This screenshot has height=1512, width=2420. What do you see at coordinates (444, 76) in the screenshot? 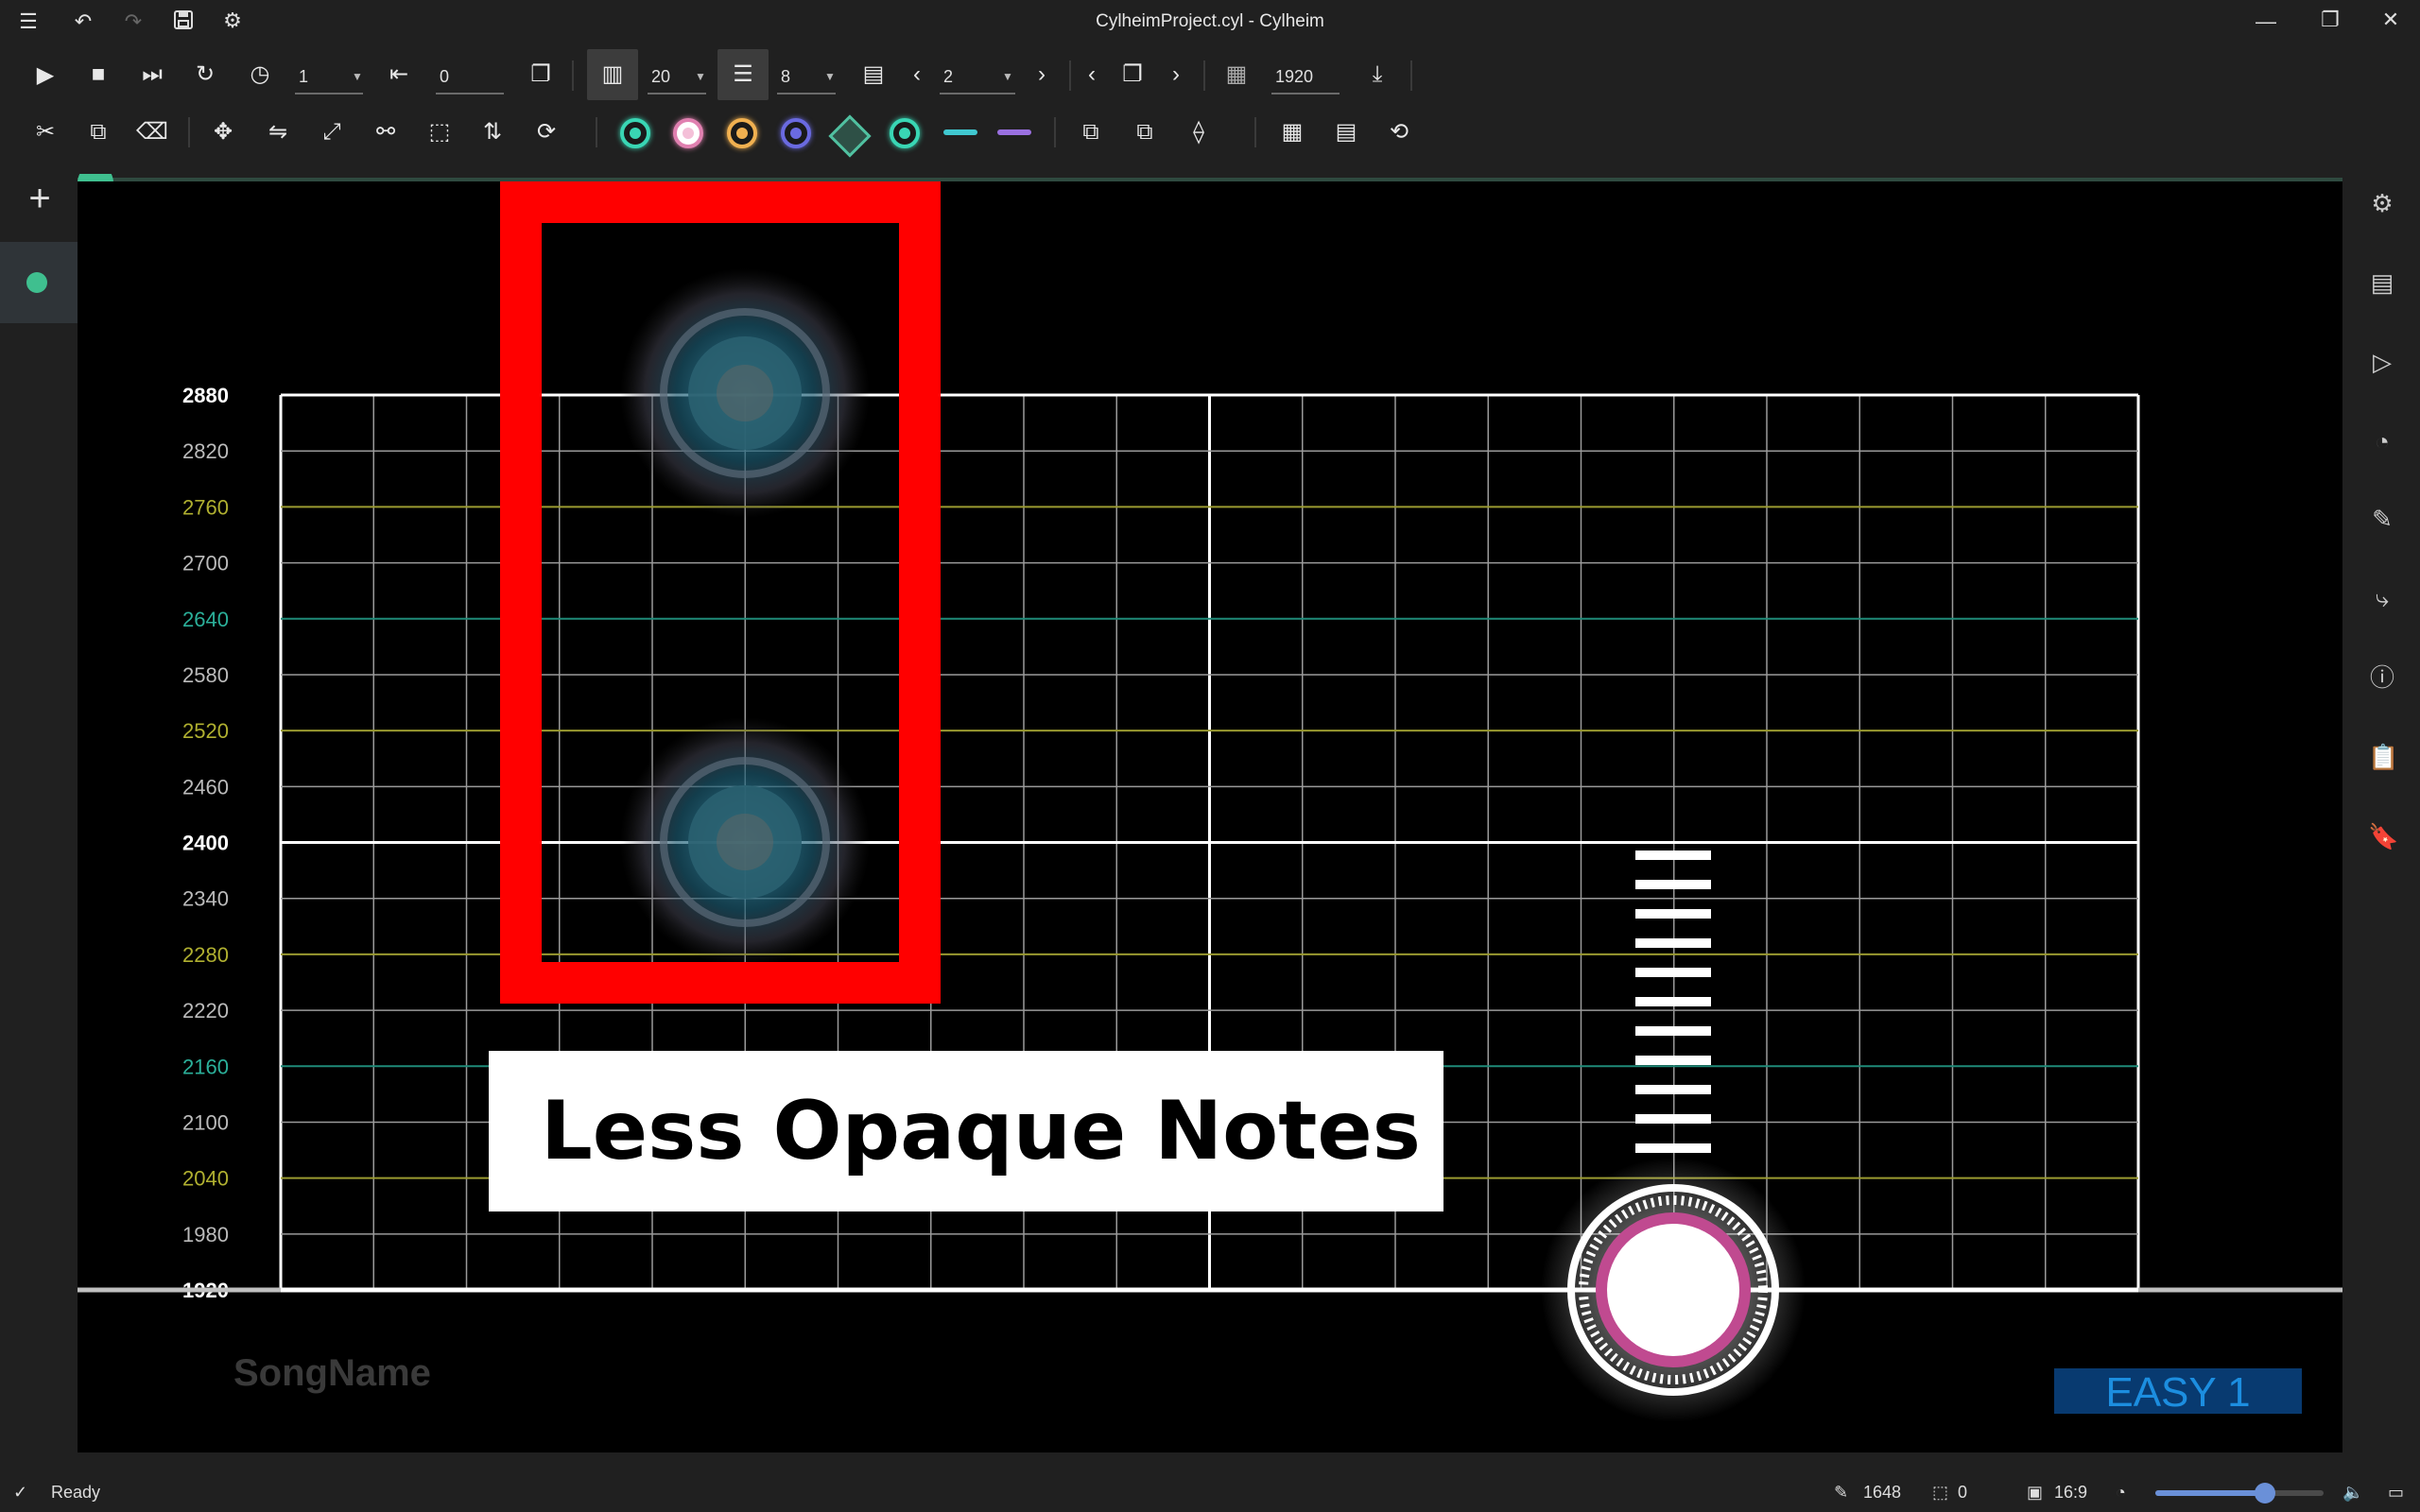
I see `offset-field: 0` at bounding box center [444, 76].